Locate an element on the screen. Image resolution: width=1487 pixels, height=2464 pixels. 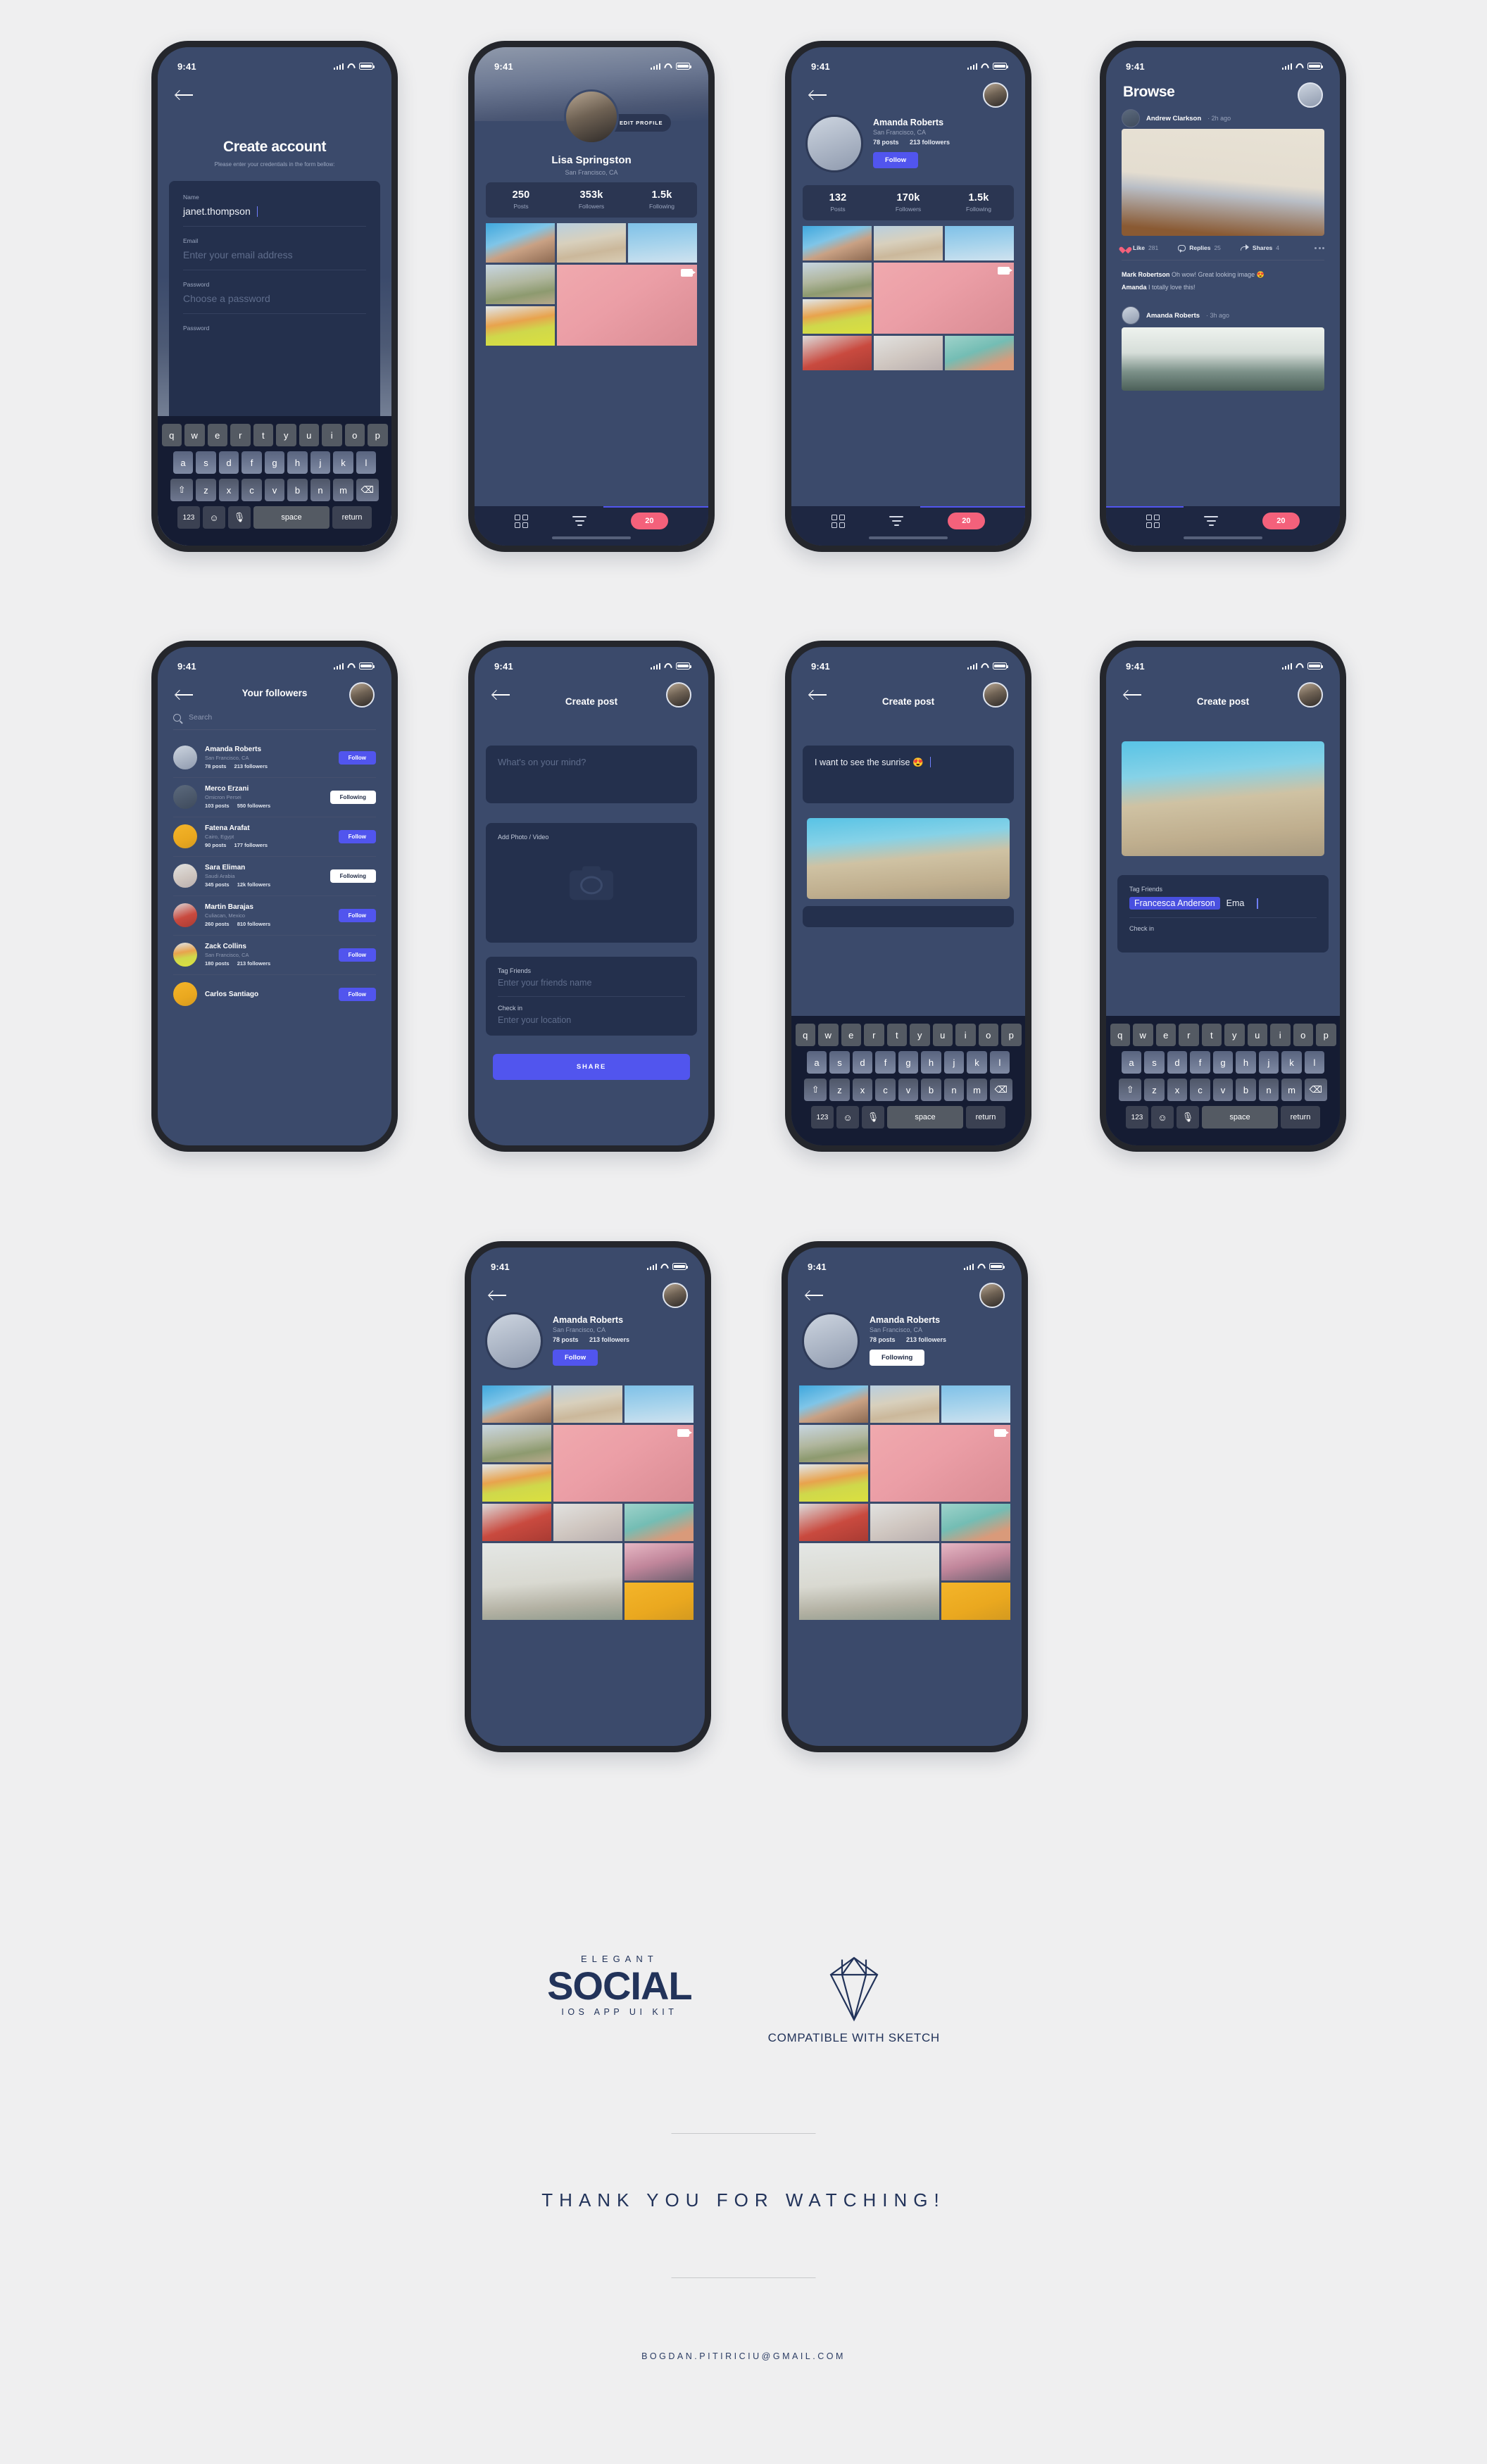
checkin-input: Enter your location is located at coordinates (592, 1020).